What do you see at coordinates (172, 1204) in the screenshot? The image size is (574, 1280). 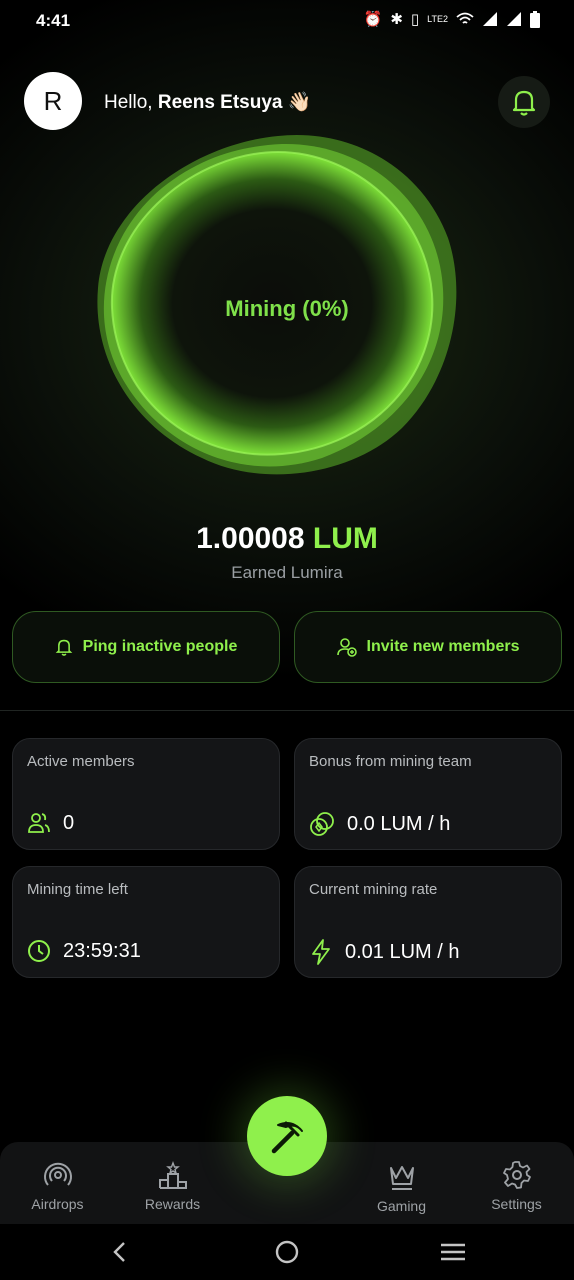 I see `nav-label: Rewards` at bounding box center [172, 1204].